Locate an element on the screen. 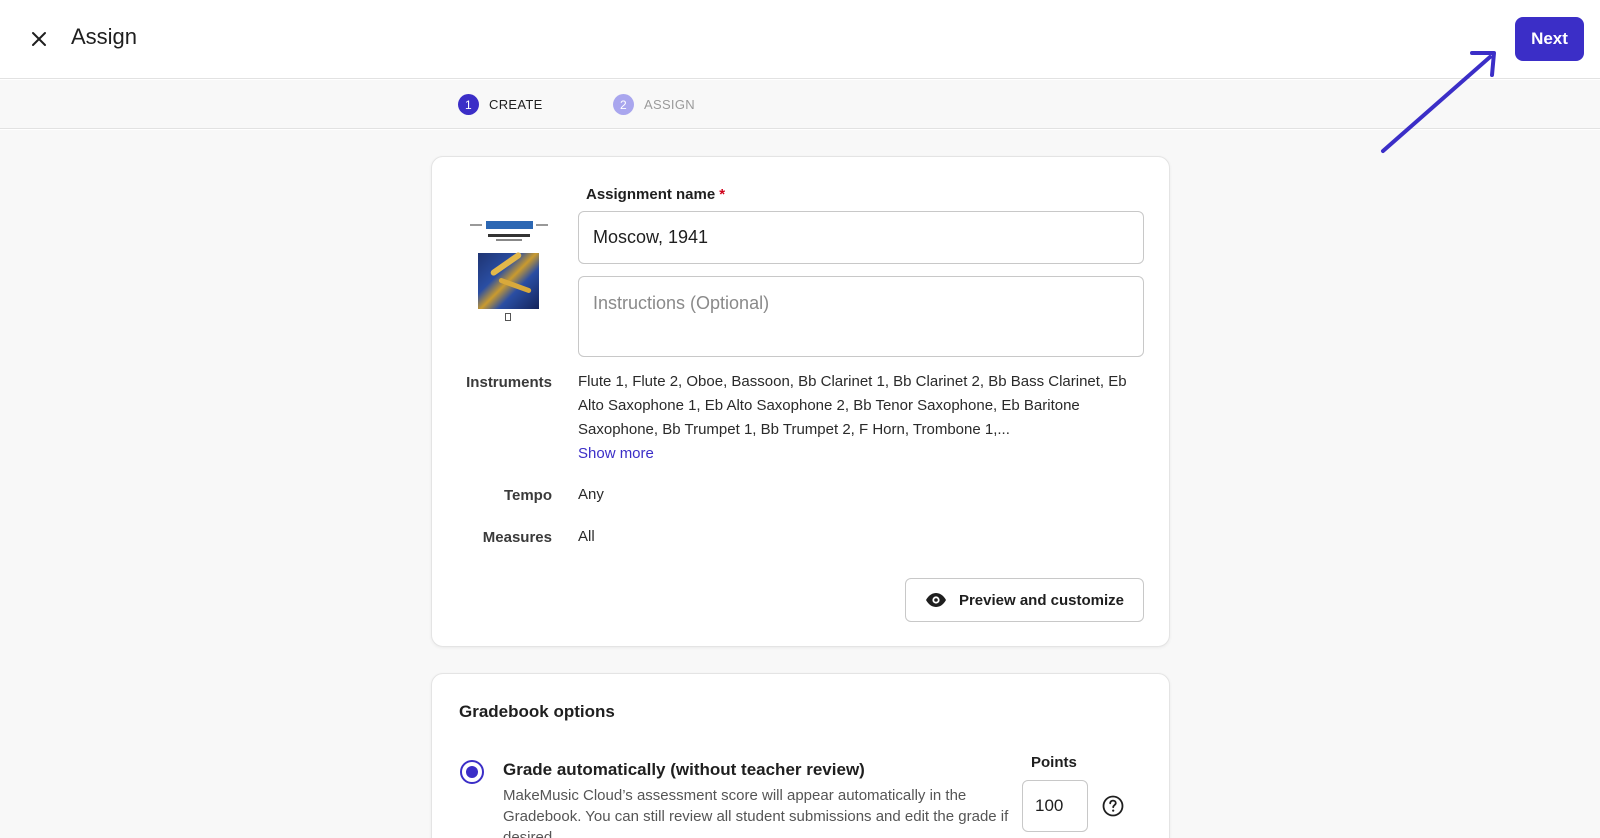  help-circle-icon is located at coordinates (1113, 806).